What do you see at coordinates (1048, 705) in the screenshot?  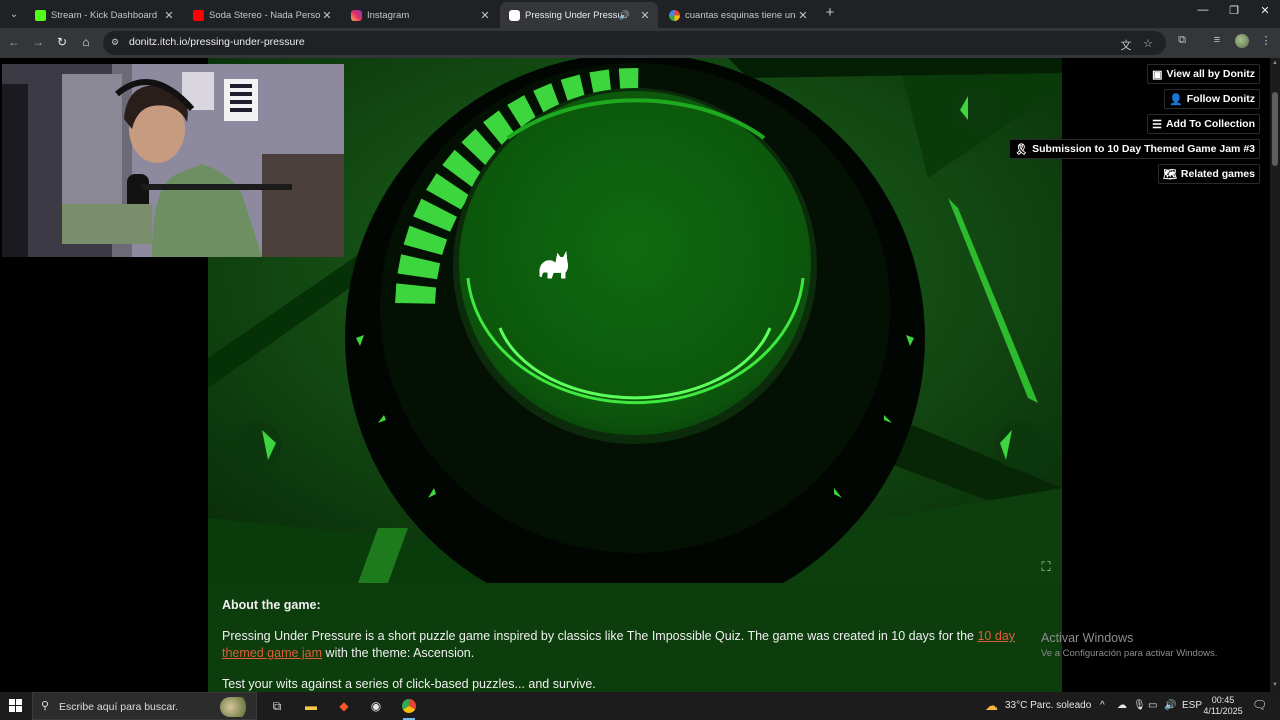 I see `weather-text: 33°C Parc. soleado` at bounding box center [1048, 705].